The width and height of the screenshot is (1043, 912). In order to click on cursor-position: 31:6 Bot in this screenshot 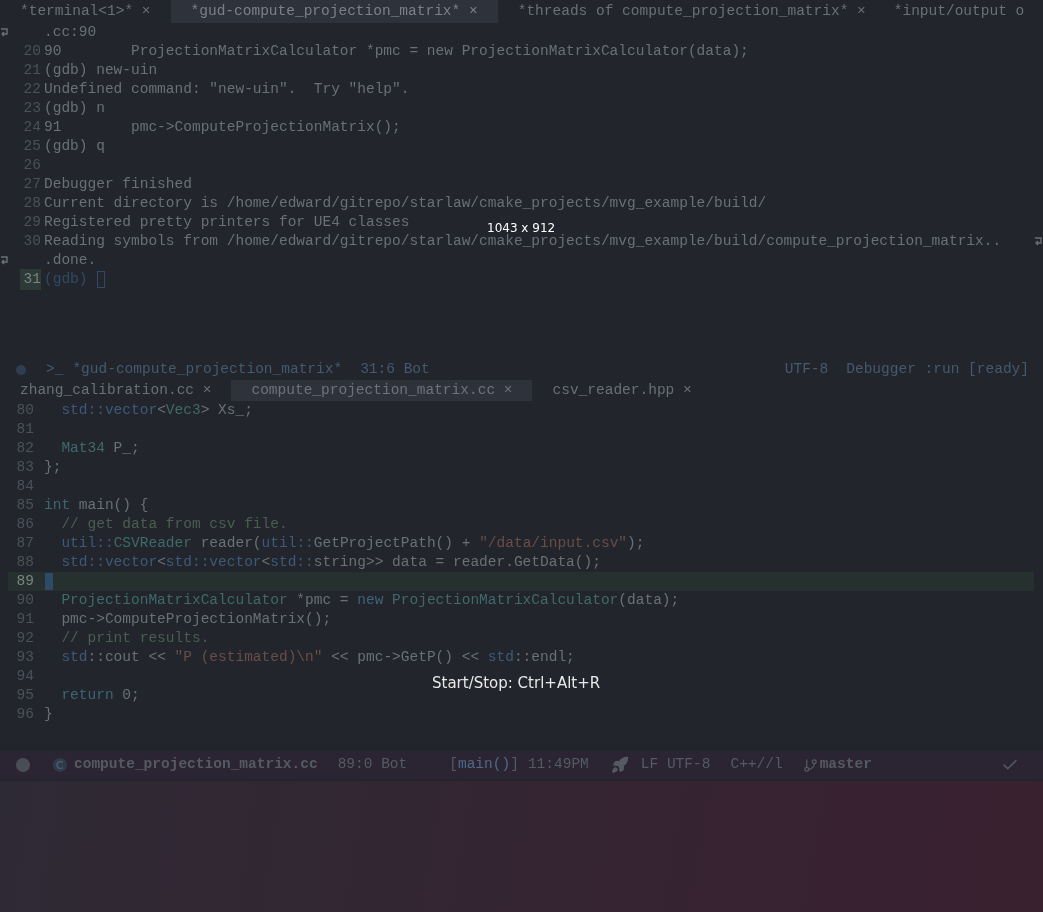, I will do `click(395, 370)`.